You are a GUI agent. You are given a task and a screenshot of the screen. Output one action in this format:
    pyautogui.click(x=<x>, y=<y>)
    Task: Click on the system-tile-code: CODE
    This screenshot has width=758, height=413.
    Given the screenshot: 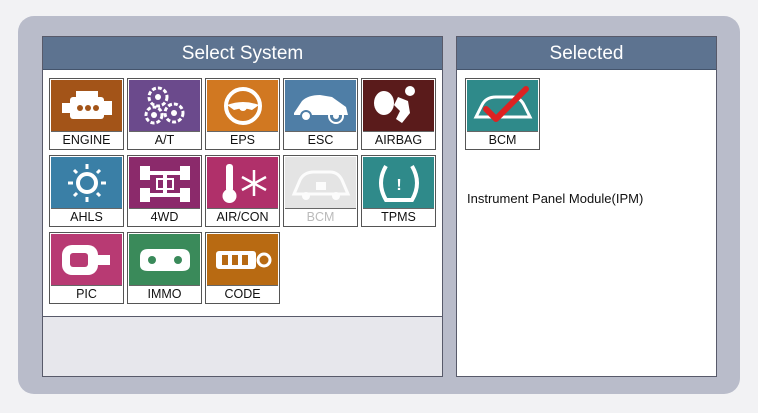 What is the action you would take?
    pyautogui.click(x=242, y=268)
    